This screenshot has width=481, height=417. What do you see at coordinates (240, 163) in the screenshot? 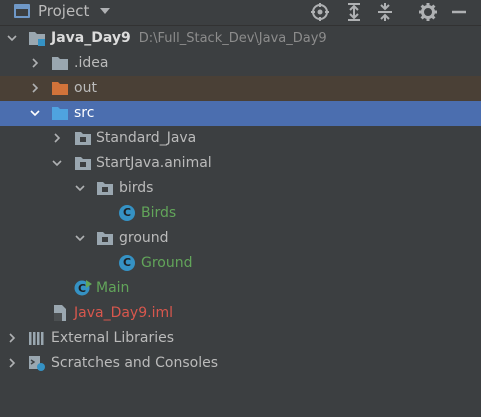
I see `tree-item-startjava-animal: StartJava.animal` at bounding box center [240, 163].